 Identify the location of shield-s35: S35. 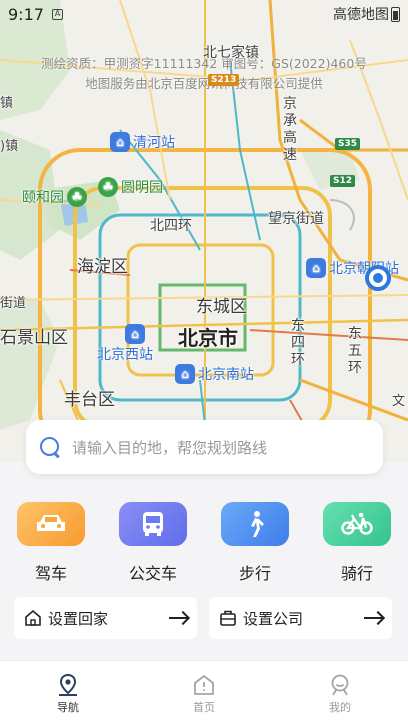
(348, 144).